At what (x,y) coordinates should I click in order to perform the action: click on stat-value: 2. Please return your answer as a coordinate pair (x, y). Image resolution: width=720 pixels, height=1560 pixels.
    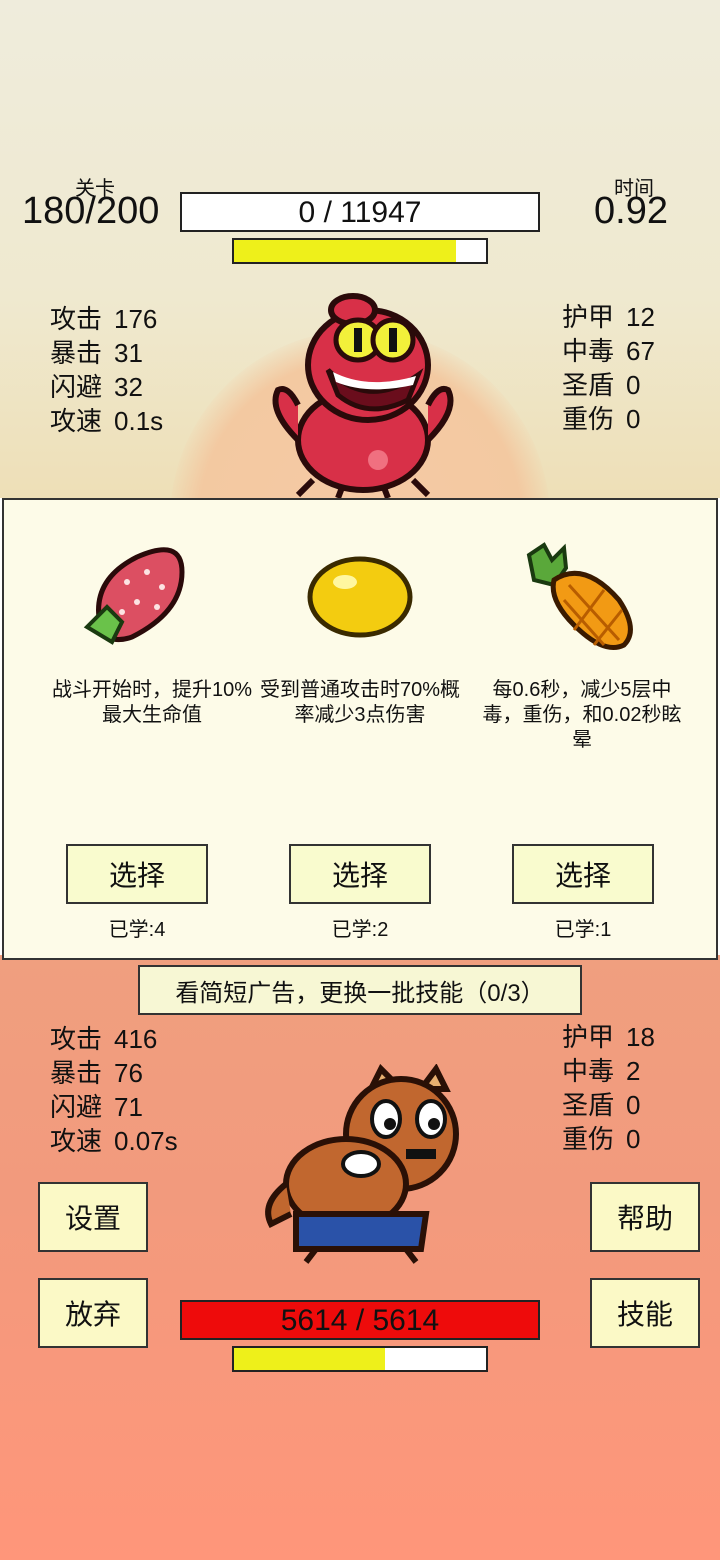
    Looking at the image, I should click on (633, 1071).